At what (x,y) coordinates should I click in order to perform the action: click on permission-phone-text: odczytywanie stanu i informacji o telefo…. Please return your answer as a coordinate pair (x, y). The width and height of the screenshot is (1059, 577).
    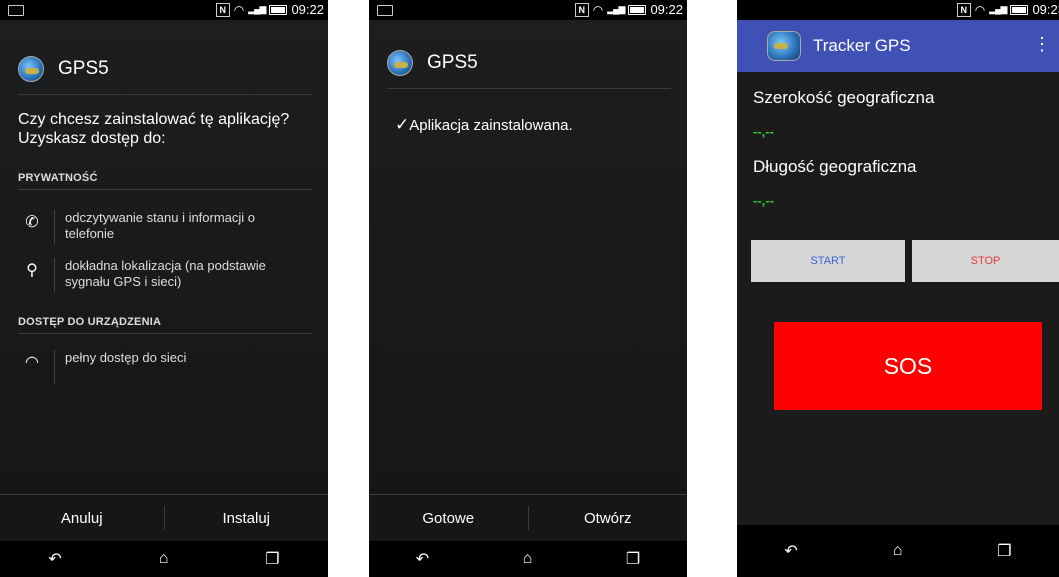
    Looking at the image, I should click on (160, 225).